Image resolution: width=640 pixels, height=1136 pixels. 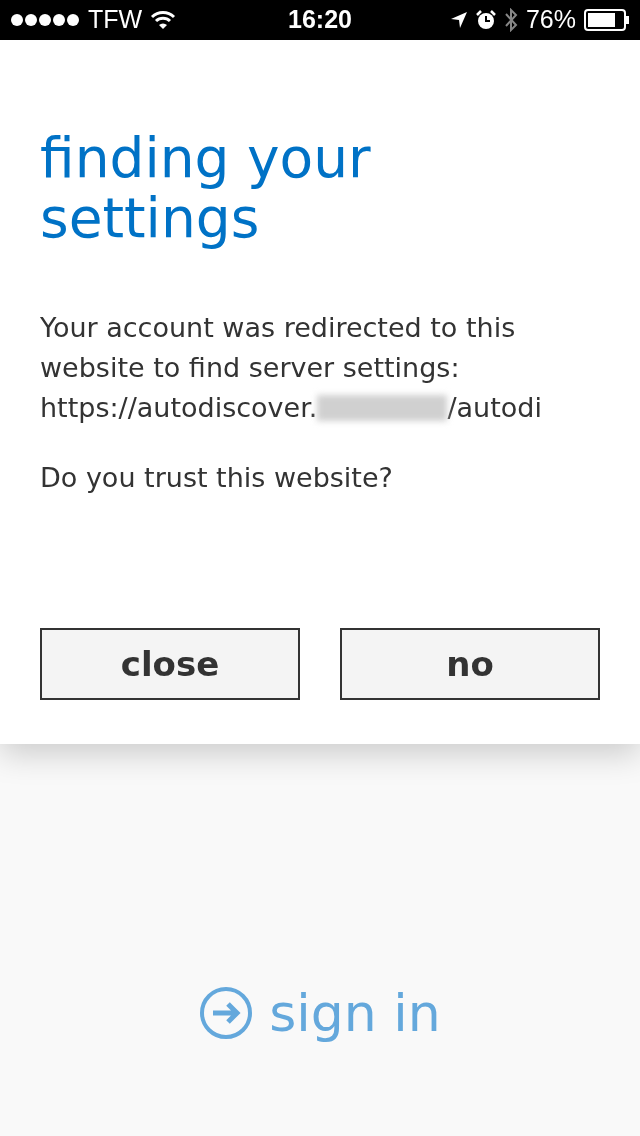 What do you see at coordinates (320, 20) in the screenshot?
I see `clock-time: 16:20` at bounding box center [320, 20].